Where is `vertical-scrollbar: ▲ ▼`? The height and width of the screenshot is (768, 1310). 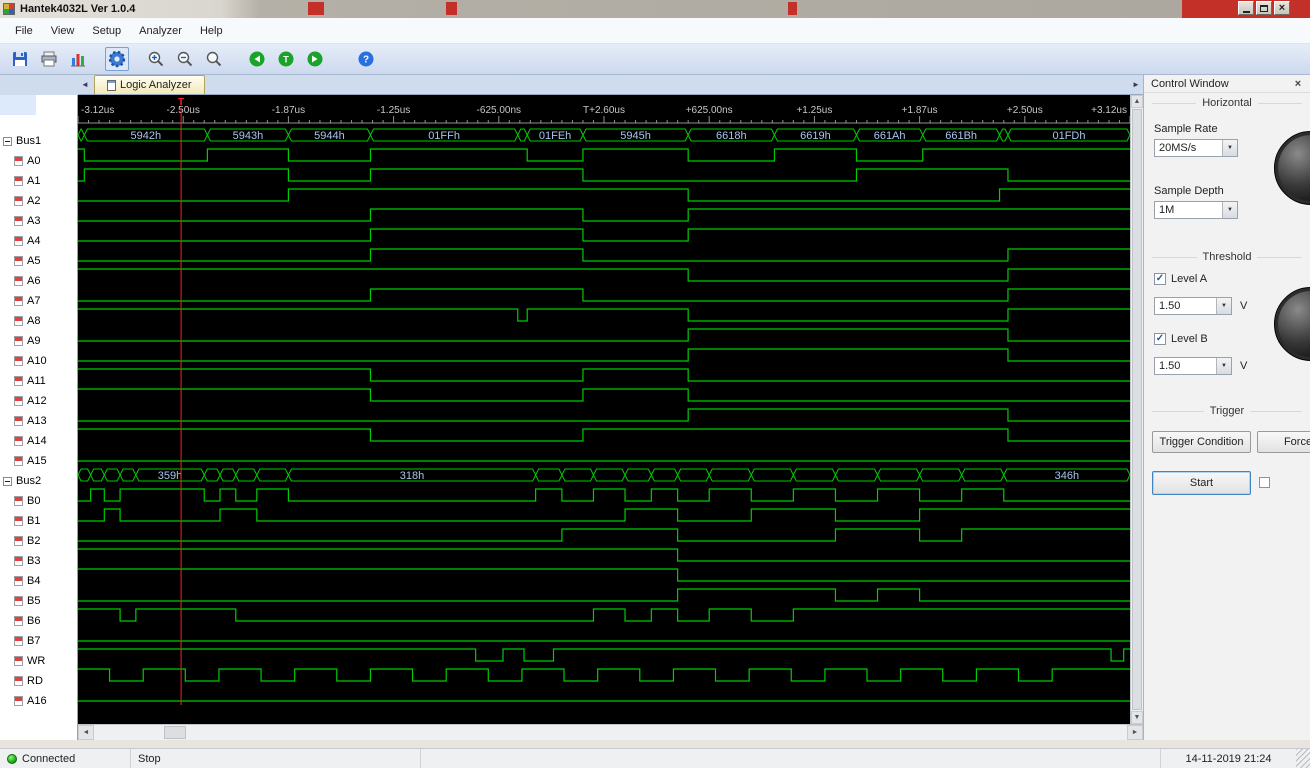
vertical-scrollbar: ▲ ▼ is located at coordinates (1136, 409).